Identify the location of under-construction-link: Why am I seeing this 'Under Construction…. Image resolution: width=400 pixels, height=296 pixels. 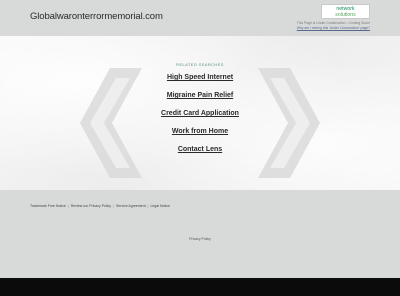
(333, 28).